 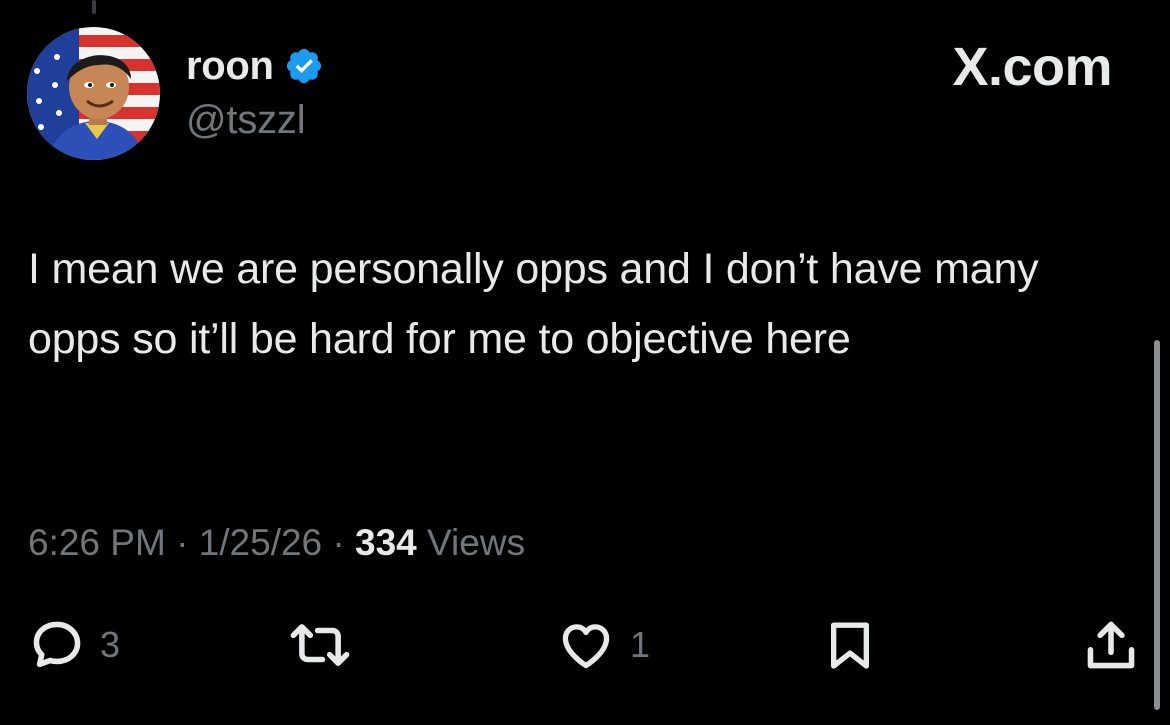 I want to click on author-name-row: roon, so click(x=255, y=66).